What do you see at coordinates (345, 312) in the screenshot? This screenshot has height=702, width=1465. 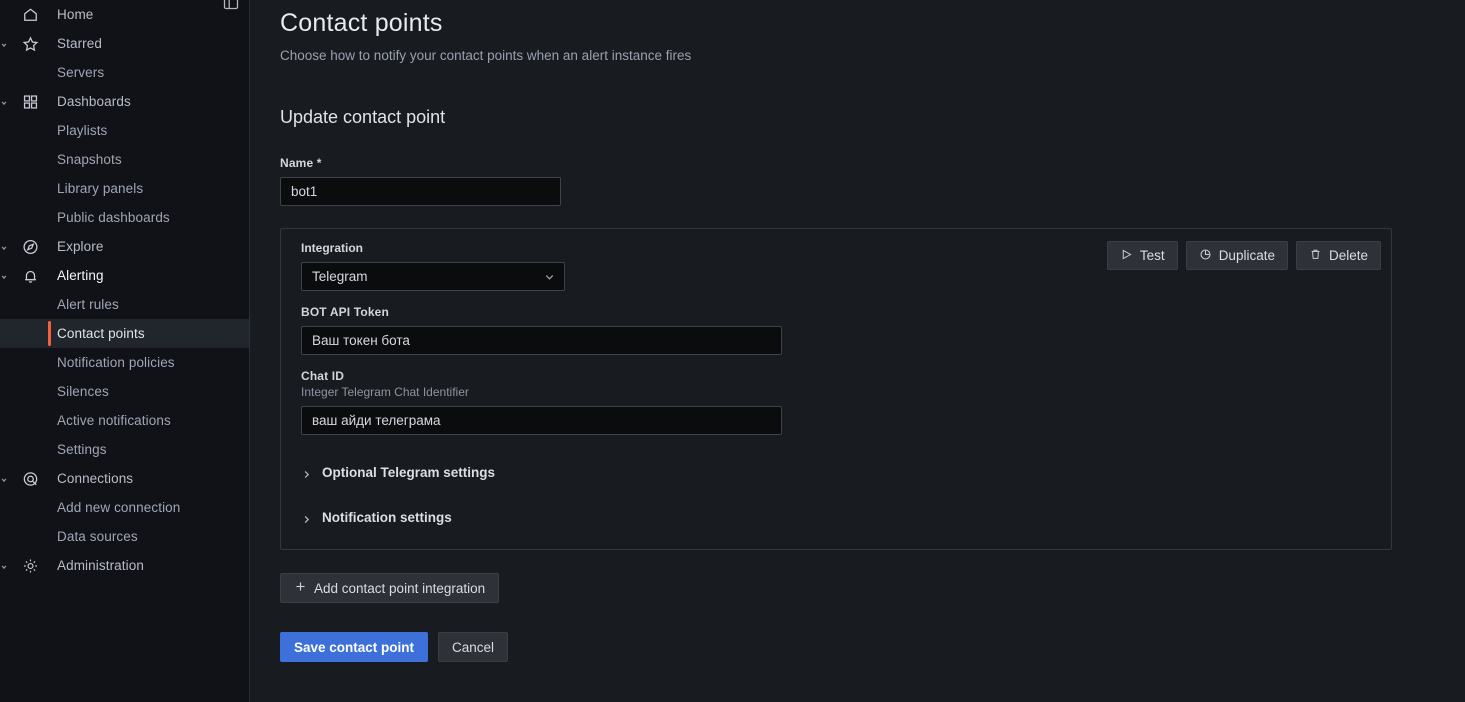 I see `bot-token-label: BOT API Token` at bounding box center [345, 312].